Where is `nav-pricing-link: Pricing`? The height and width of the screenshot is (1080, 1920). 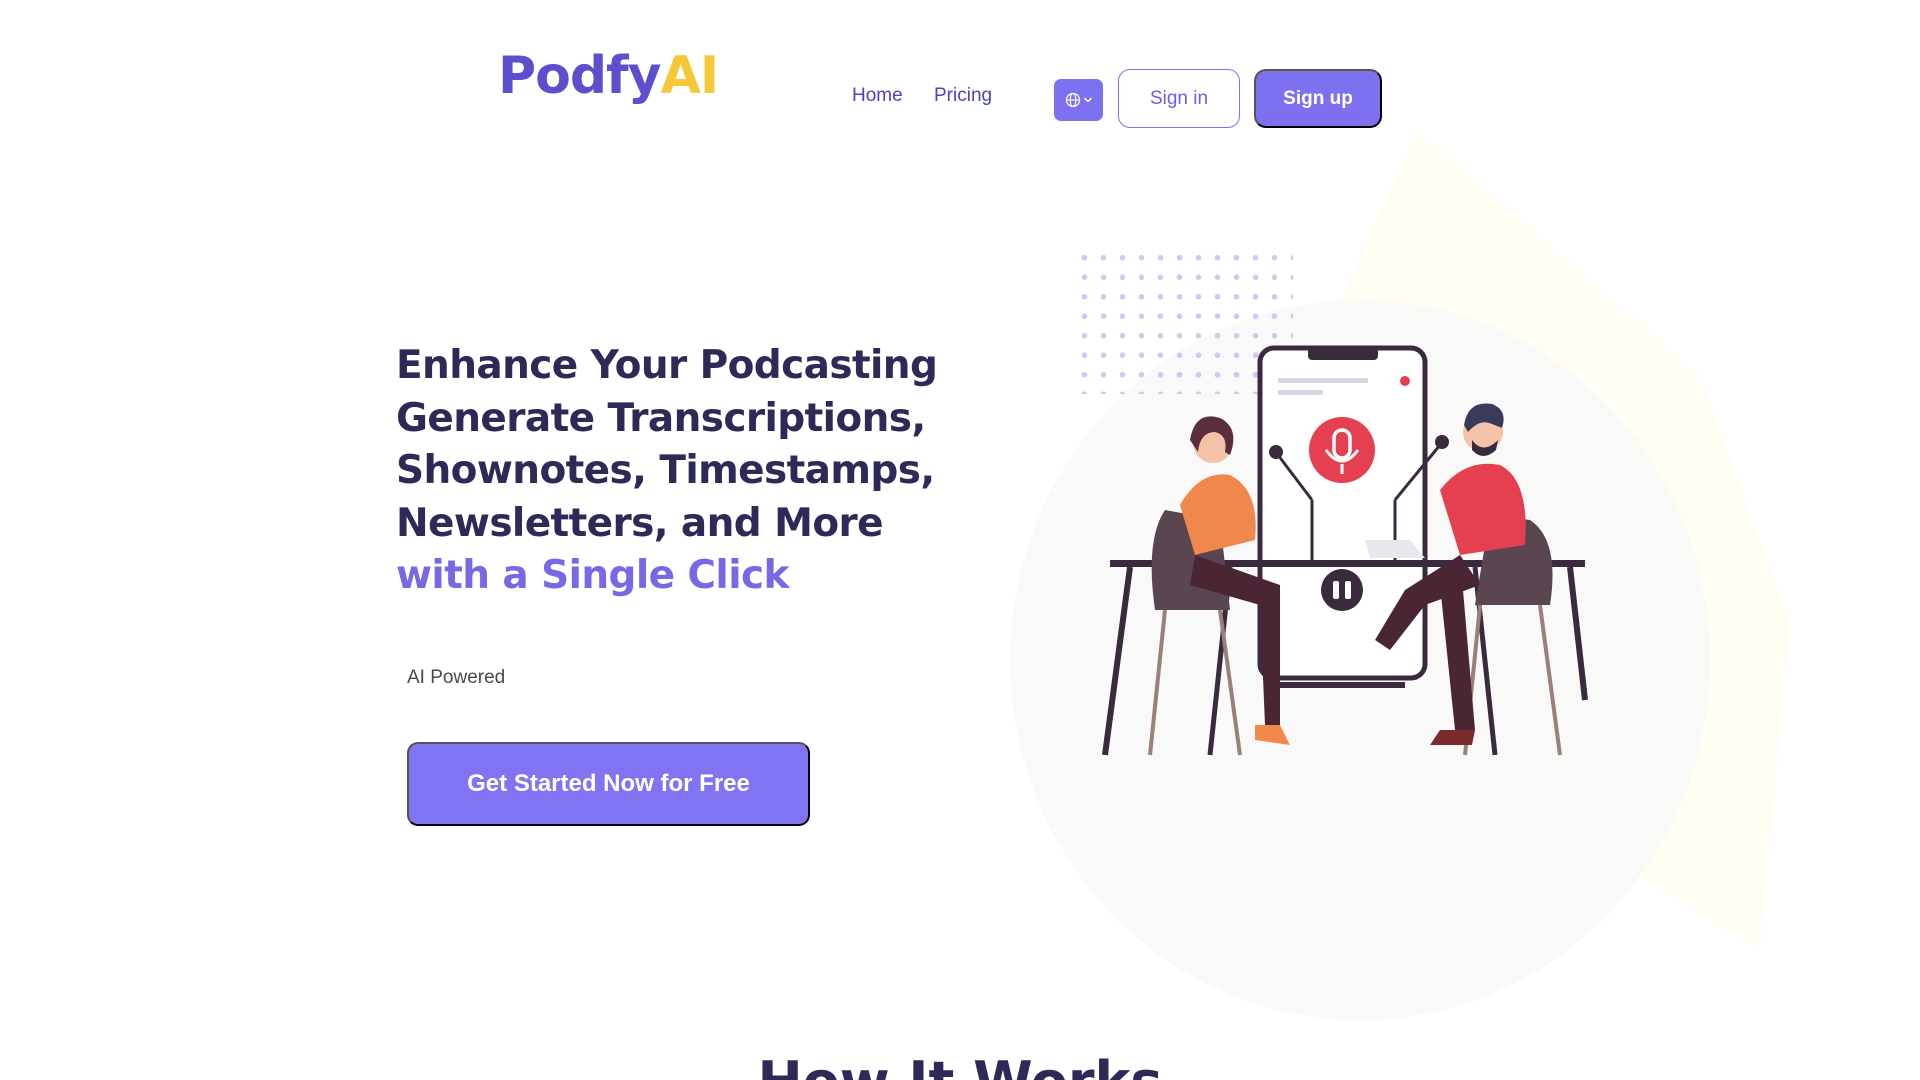 nav-pricing-link: Pricing is located at coordinates (963, 95).